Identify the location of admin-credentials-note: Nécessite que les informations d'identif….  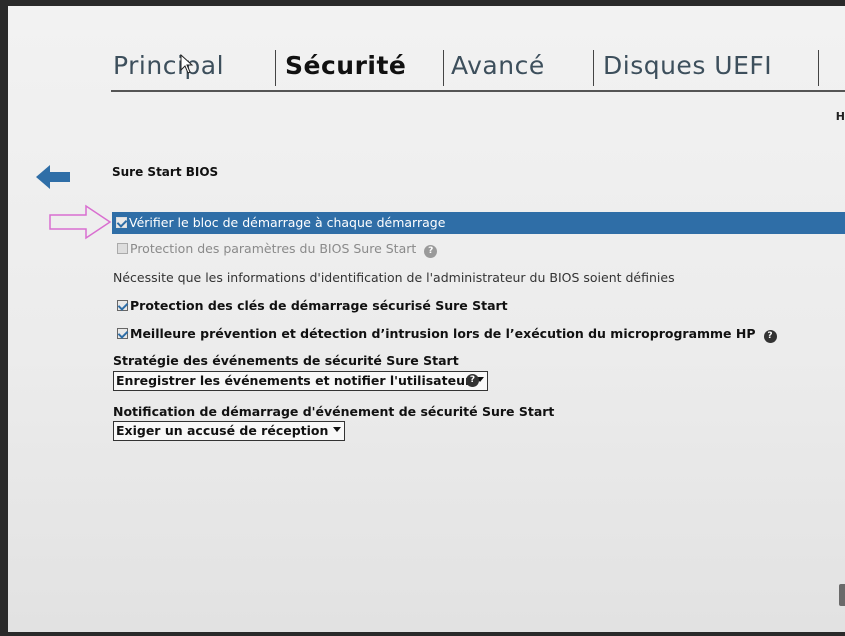
(394, 277).